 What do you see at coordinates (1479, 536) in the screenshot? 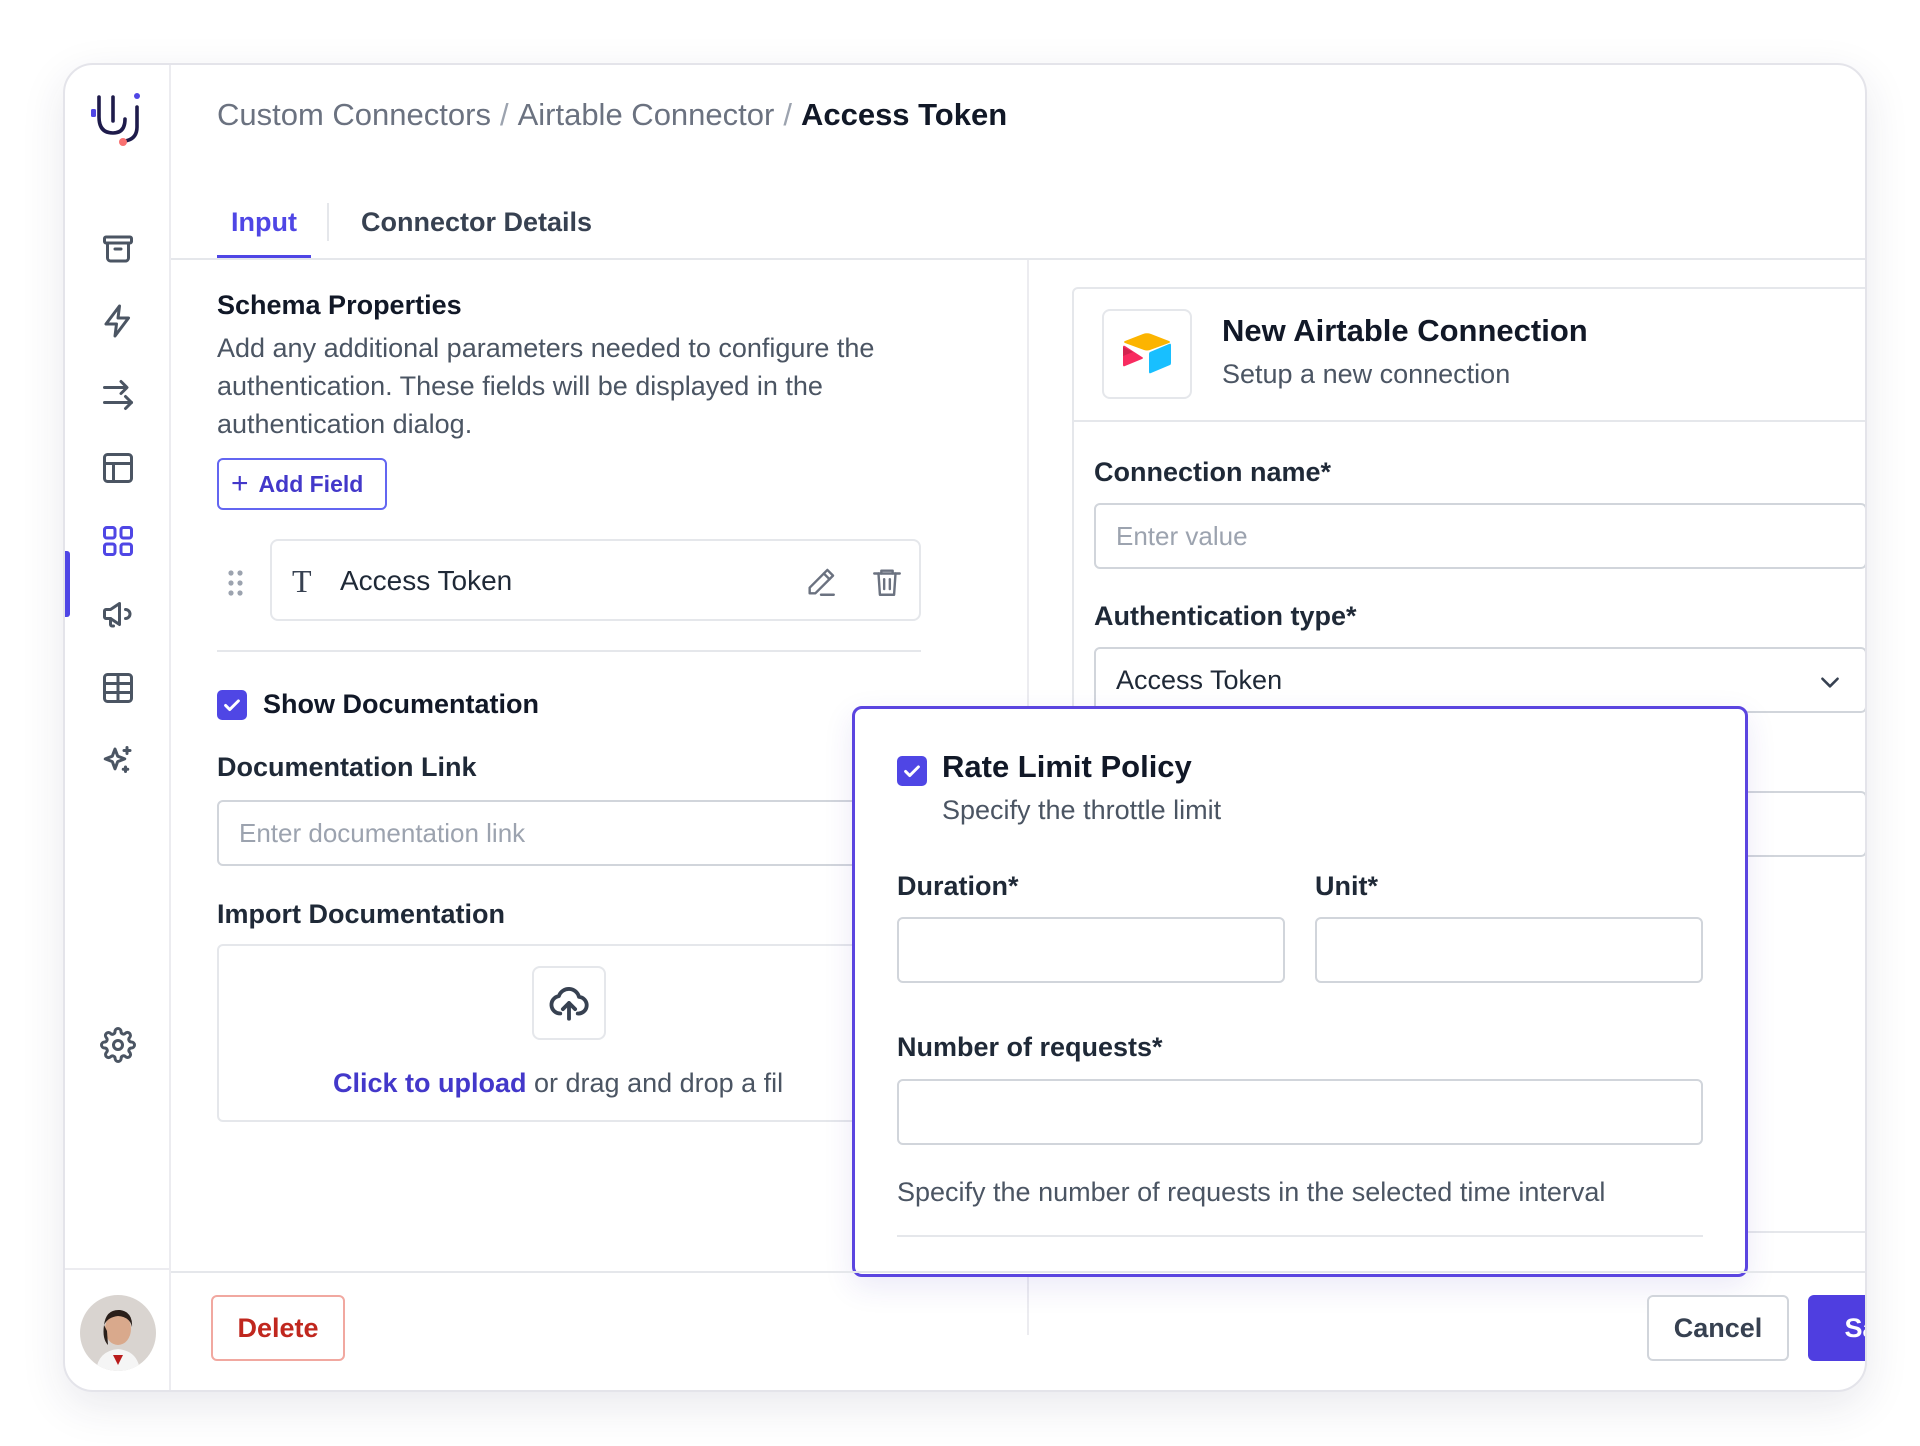
I see `connection-name-input: Enter value` at bounding box center [1479, 536].